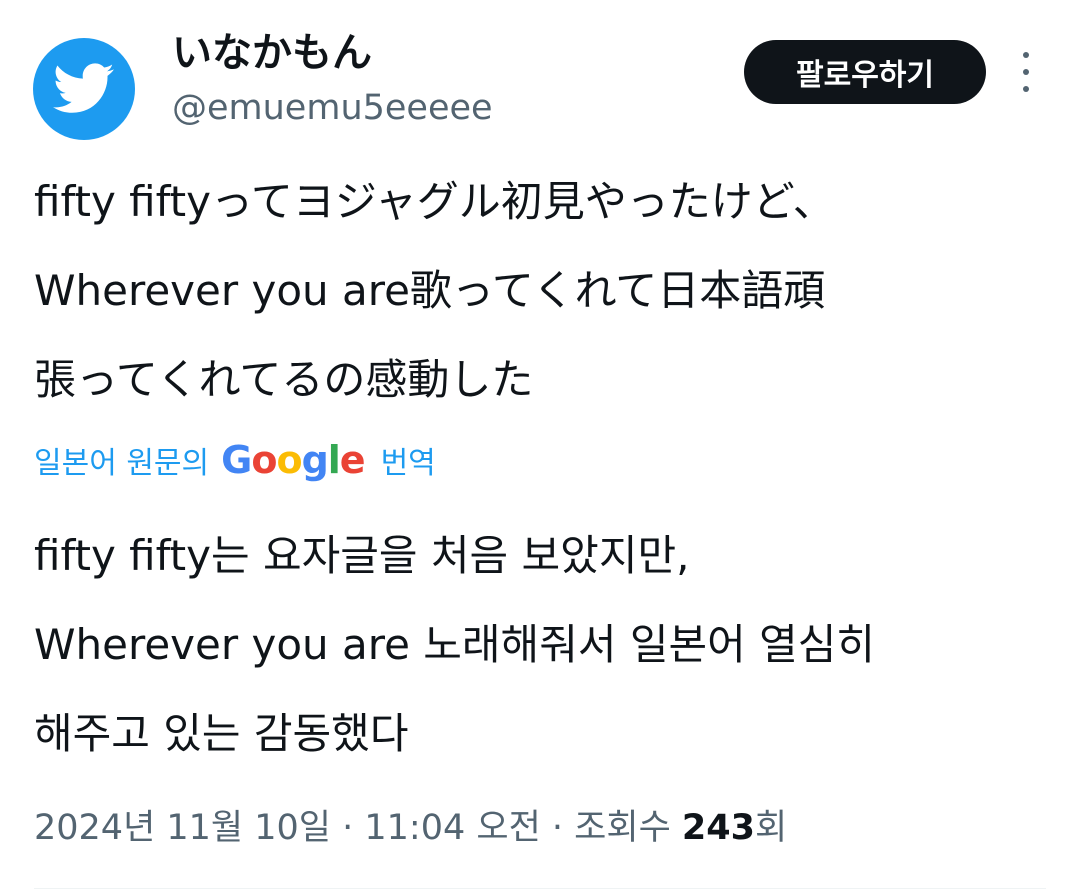 The height and width of the screenshot is (896, 1080). What do you see at coordinates (455, 644) in the screenshot?
I see `tweet-line: Wherever you are 노래해줘서 일본어 열심히` at bounding box center [455, 644].